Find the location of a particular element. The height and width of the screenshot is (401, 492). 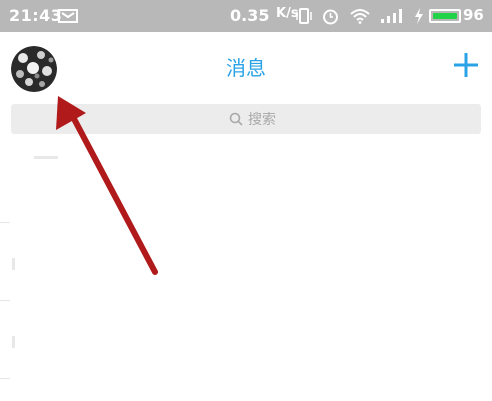

charge-icon is located at coordinates (419, 16).